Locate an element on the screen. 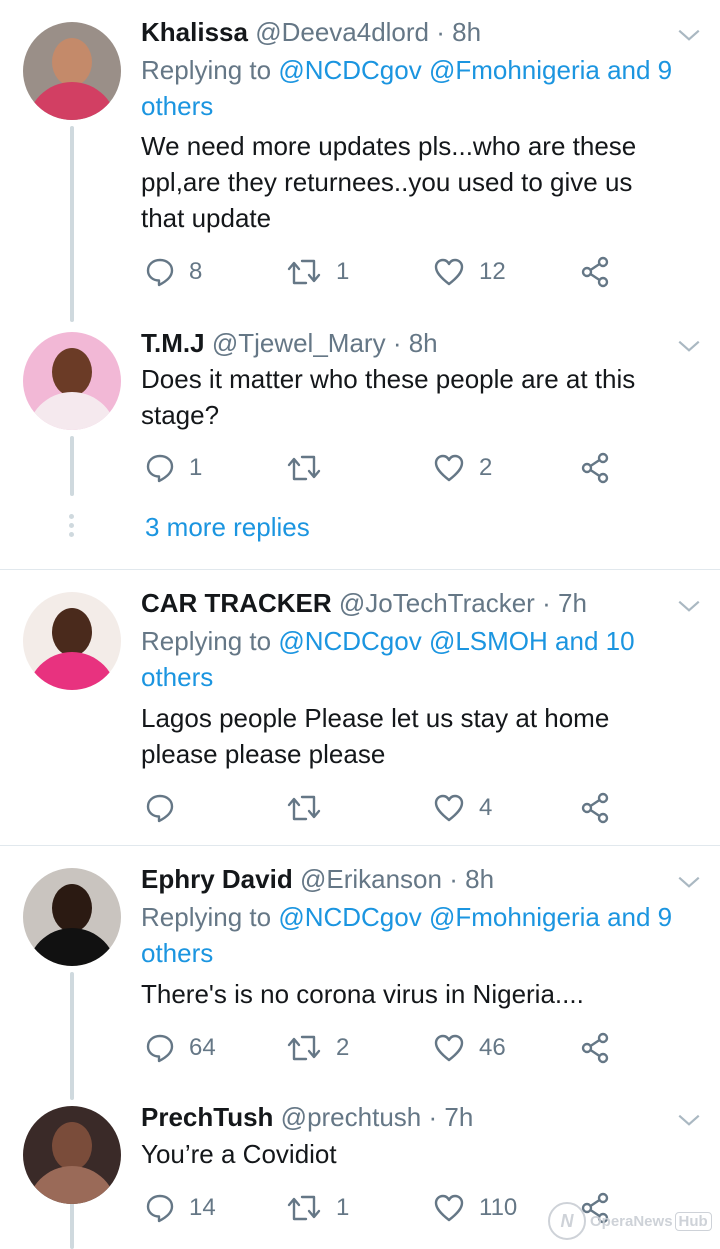 The height and width of the screenshot is (1249, 720). author-handle: @Tjewel_Mary is located at coordinates (299, 343).